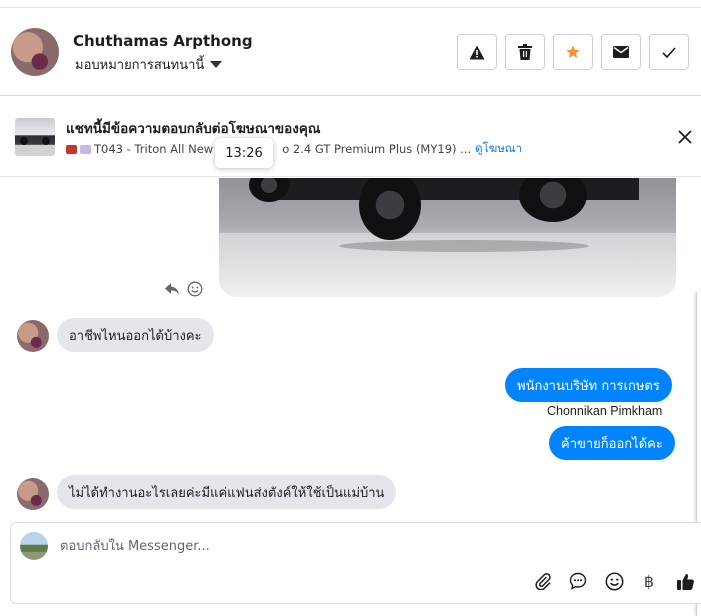  I want to click on mark-unread-button, so click(621, 52).